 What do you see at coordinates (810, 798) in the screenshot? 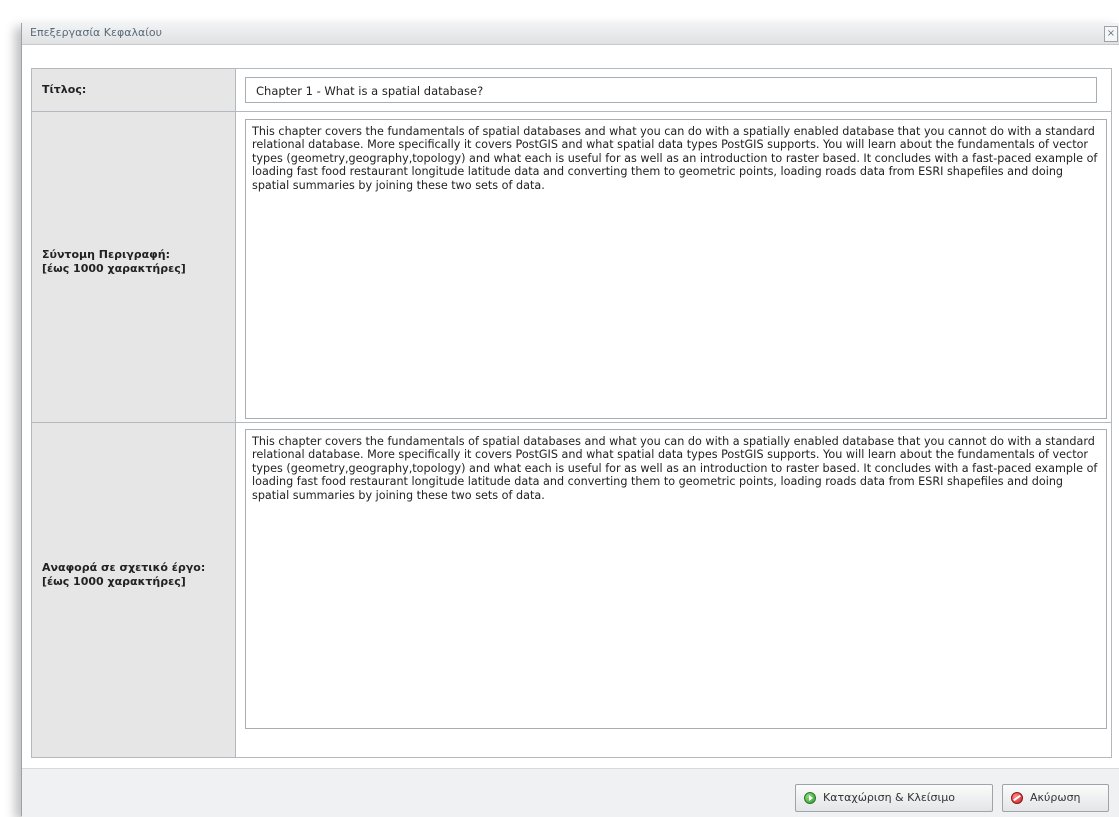
I see `save-ok-icon` at bounding box center [810, 798].